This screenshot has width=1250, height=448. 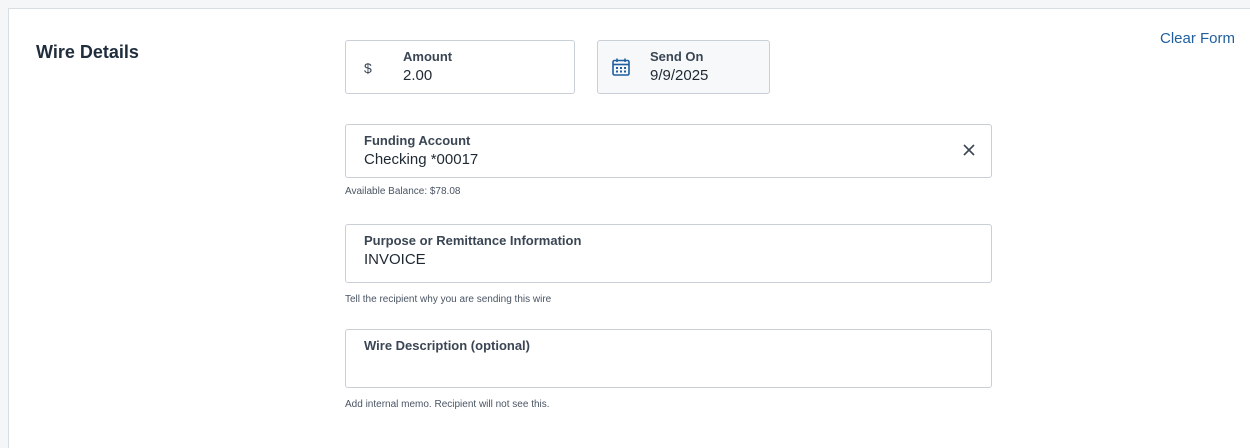 I want to click on amount-value: 2.00, so click(x=418, y=75).